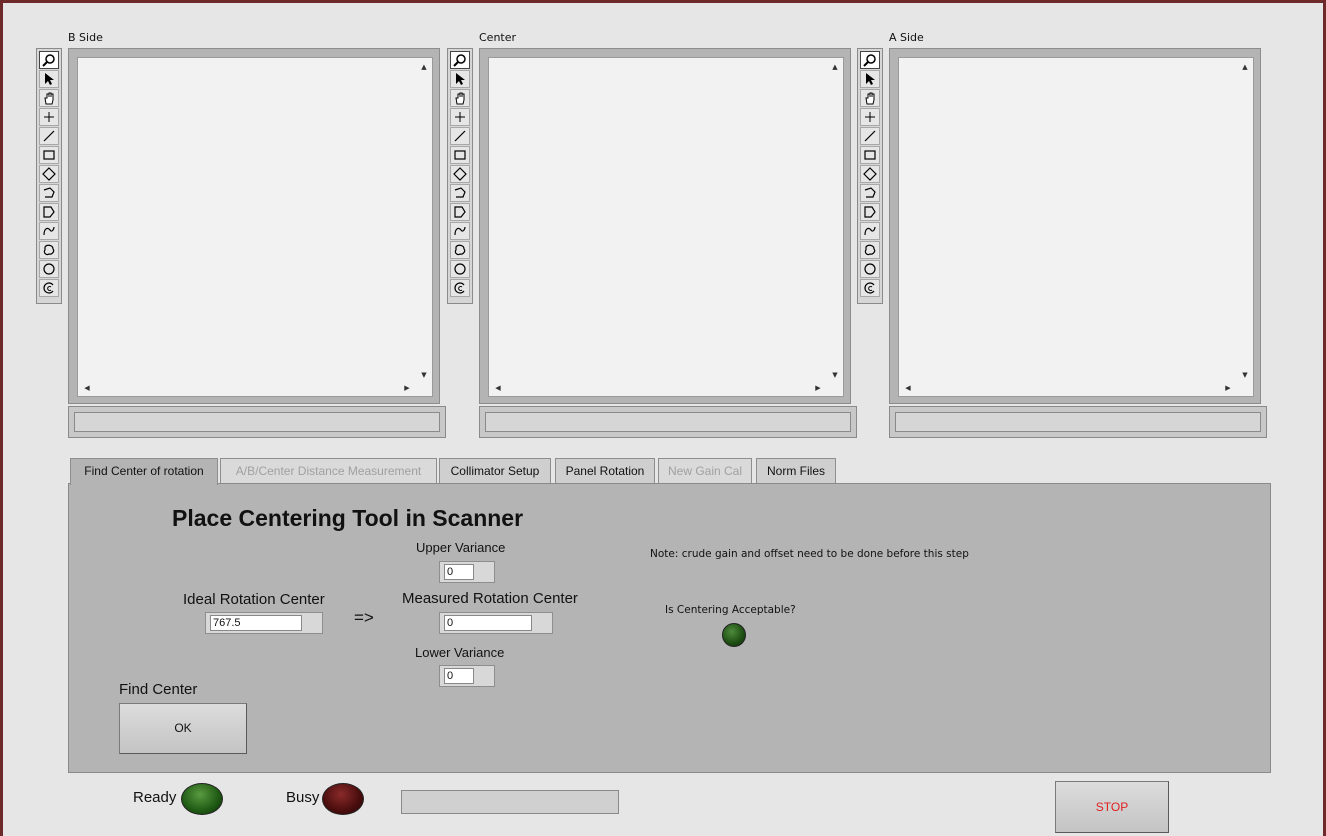 Image resolution: width=1326 pixels, height=836 pixels. Describe the element at coordinates (85, 37) in the screenshot. I see `display-title-b-side: B Side` at that location.